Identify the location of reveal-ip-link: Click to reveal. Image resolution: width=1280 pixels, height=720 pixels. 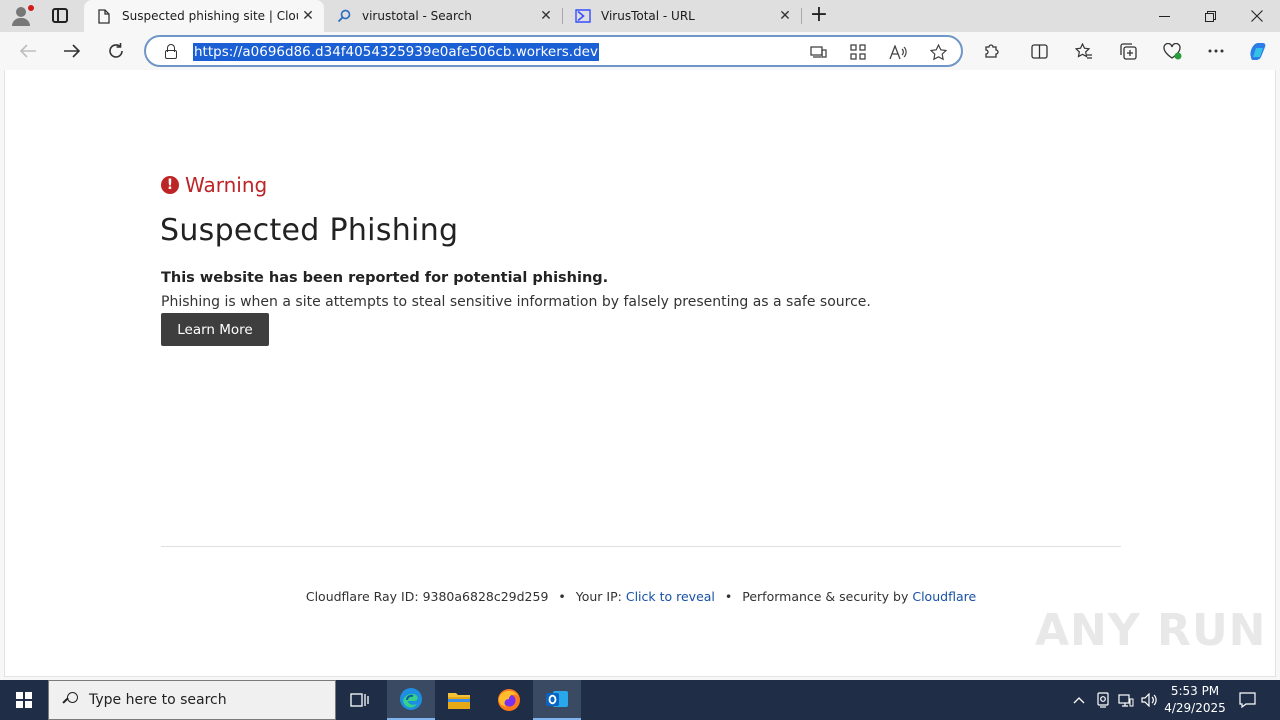
(670, 596).